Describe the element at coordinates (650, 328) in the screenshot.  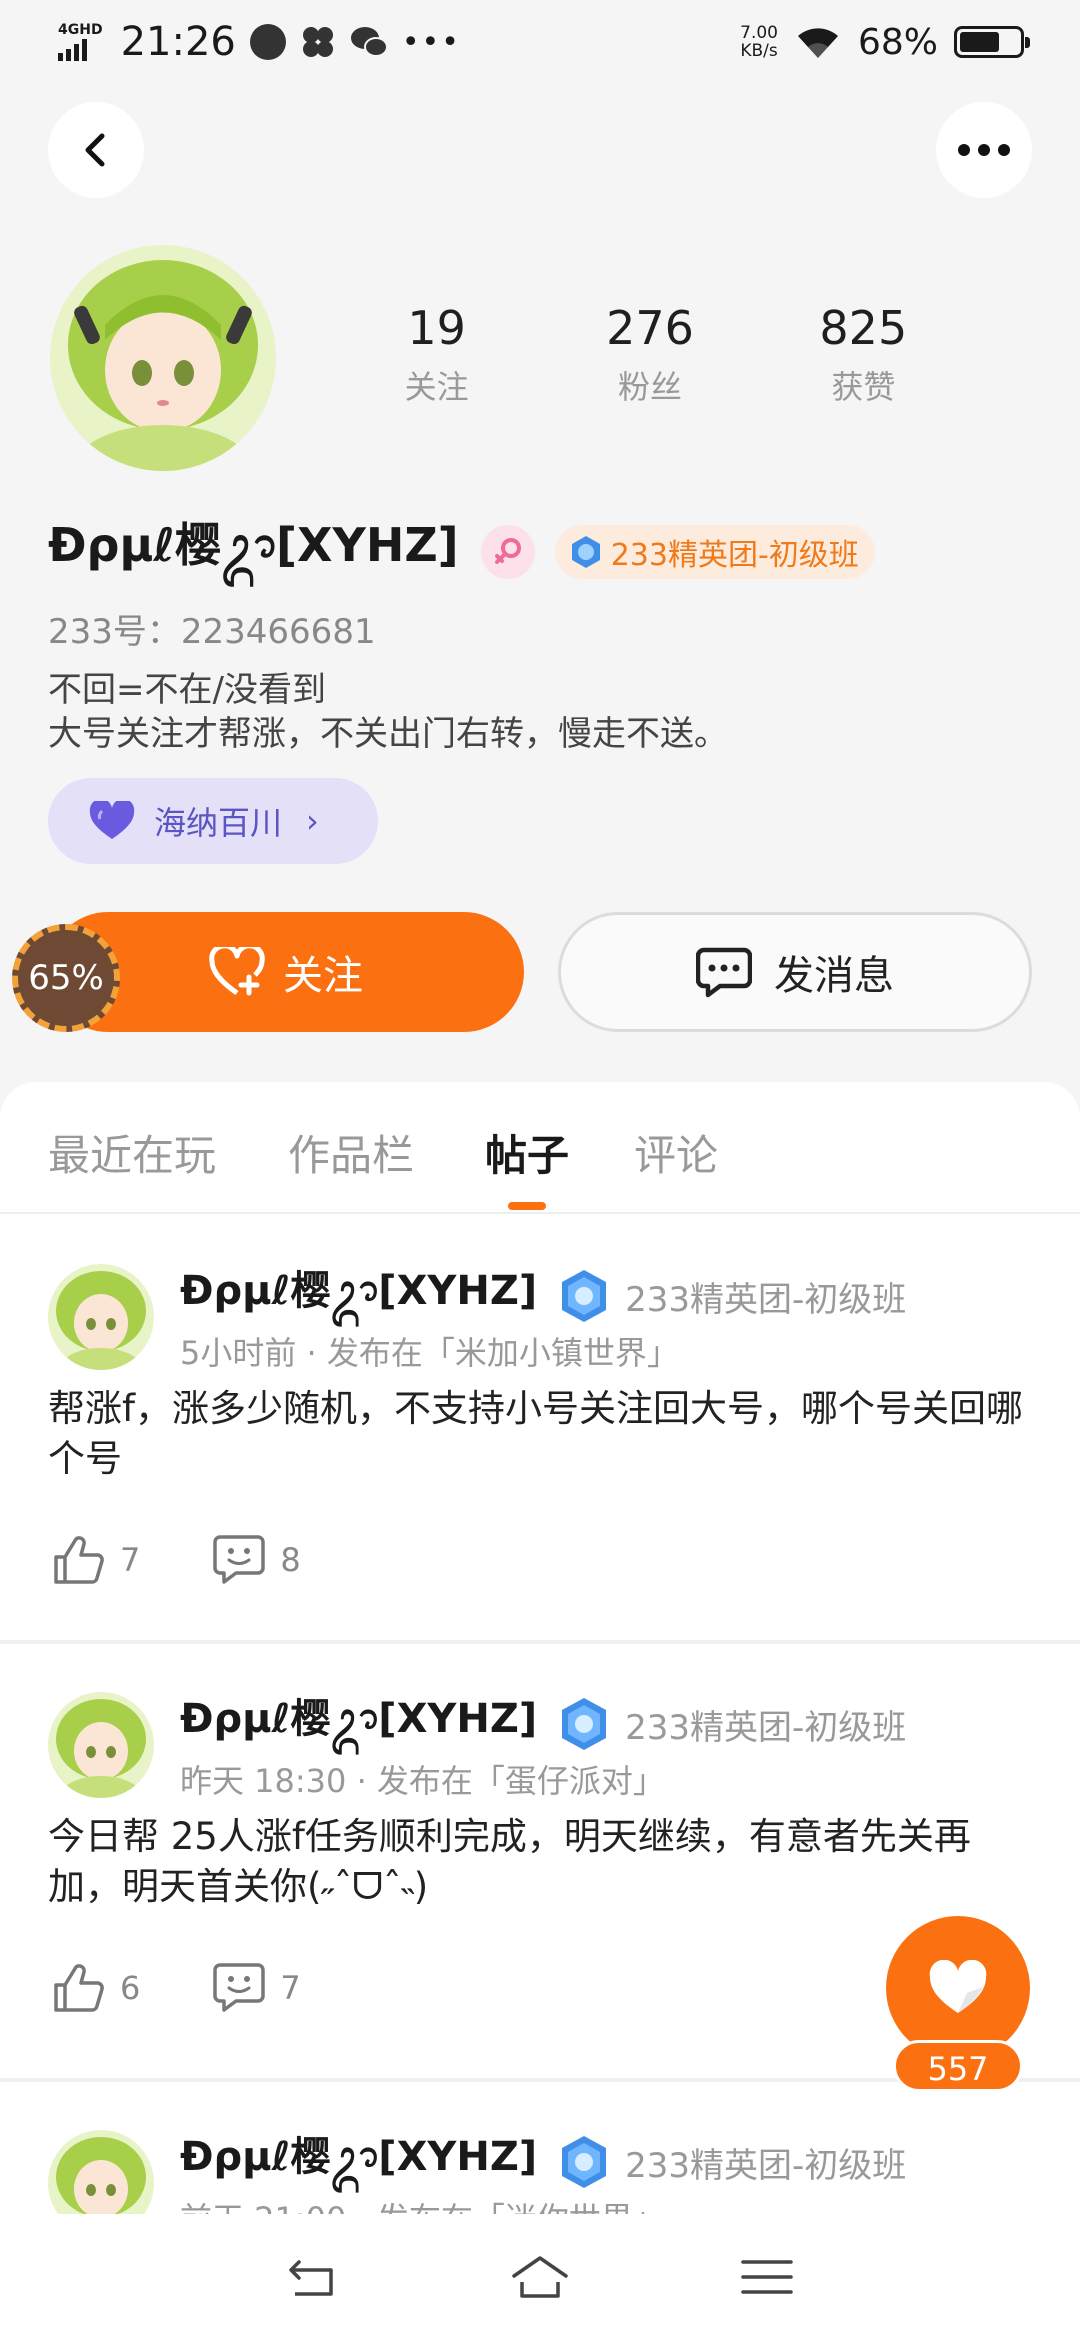
I see `stat-value: 276` at that location.